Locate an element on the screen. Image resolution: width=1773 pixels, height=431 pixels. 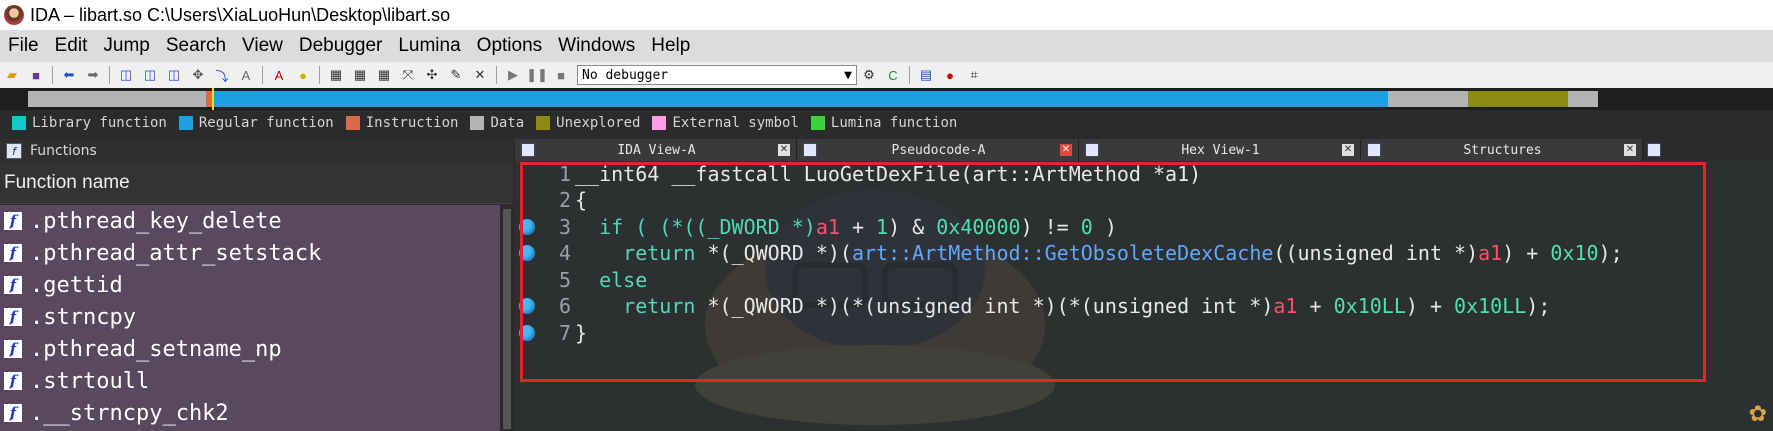
function-name-column-header: Function name is located at coordinates (256, 183).